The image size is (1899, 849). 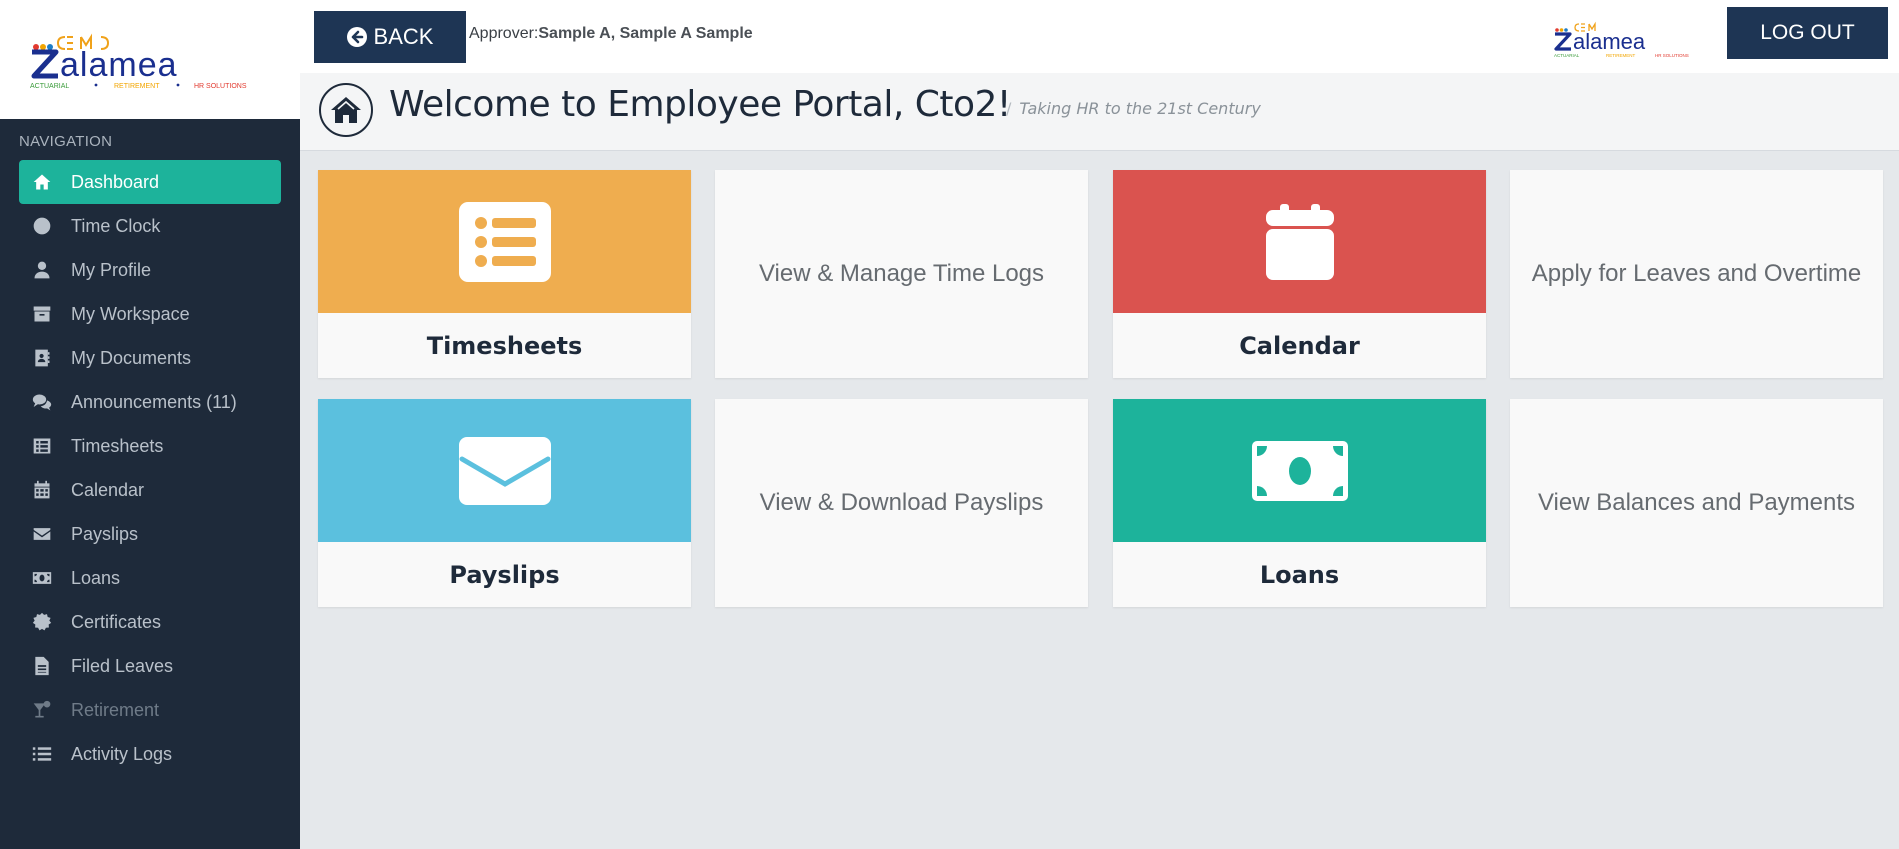 I want to click on approver-label: Approver:, so click(x=504, y=33).